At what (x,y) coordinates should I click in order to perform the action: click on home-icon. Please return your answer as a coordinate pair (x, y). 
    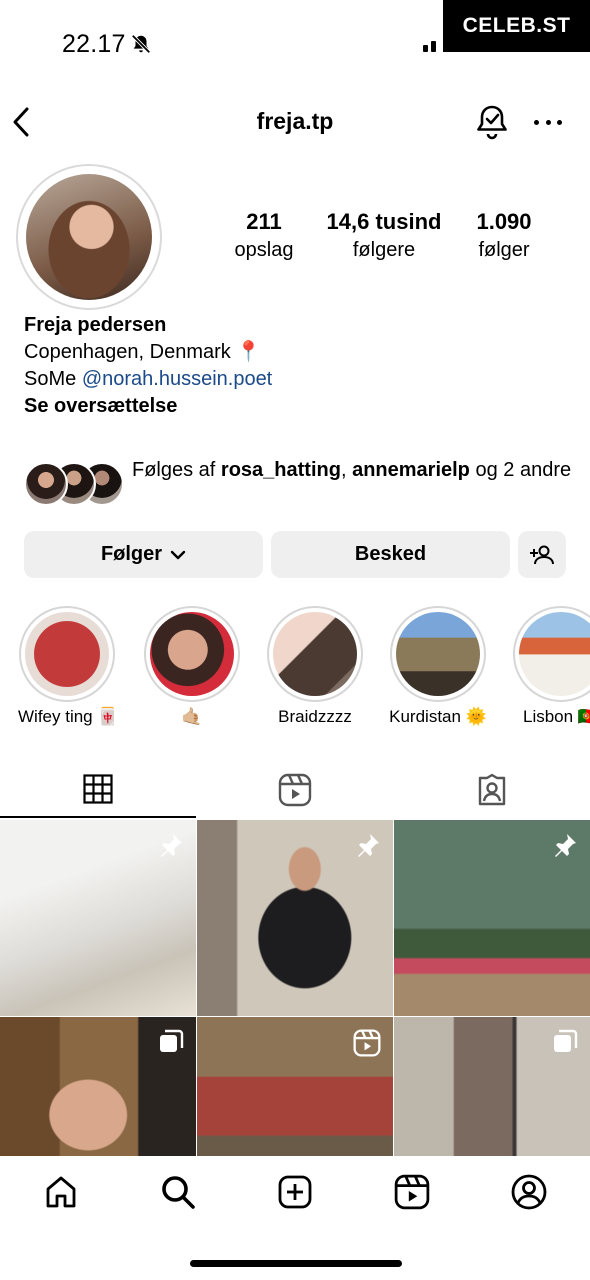
    Looking at the image, I should click on (61, 1192).